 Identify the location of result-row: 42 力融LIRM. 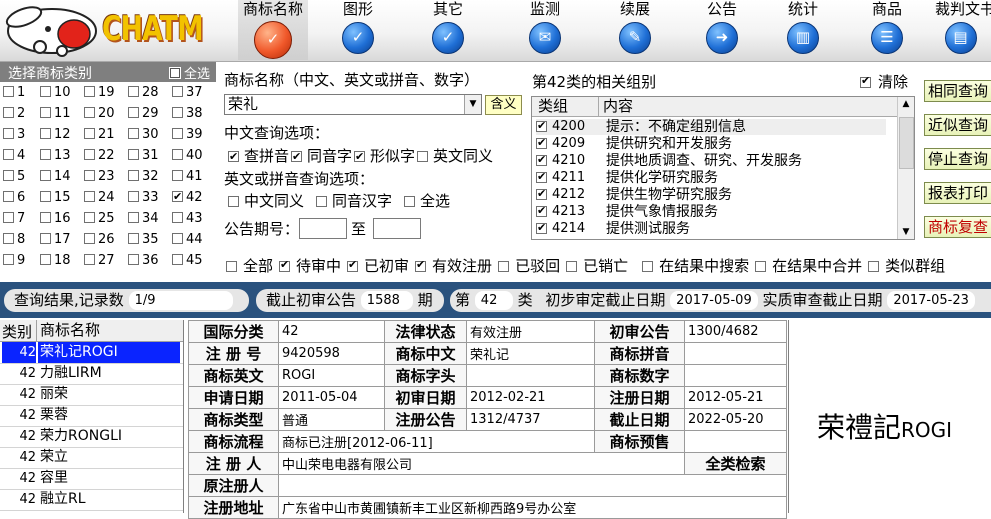
(91, 374).